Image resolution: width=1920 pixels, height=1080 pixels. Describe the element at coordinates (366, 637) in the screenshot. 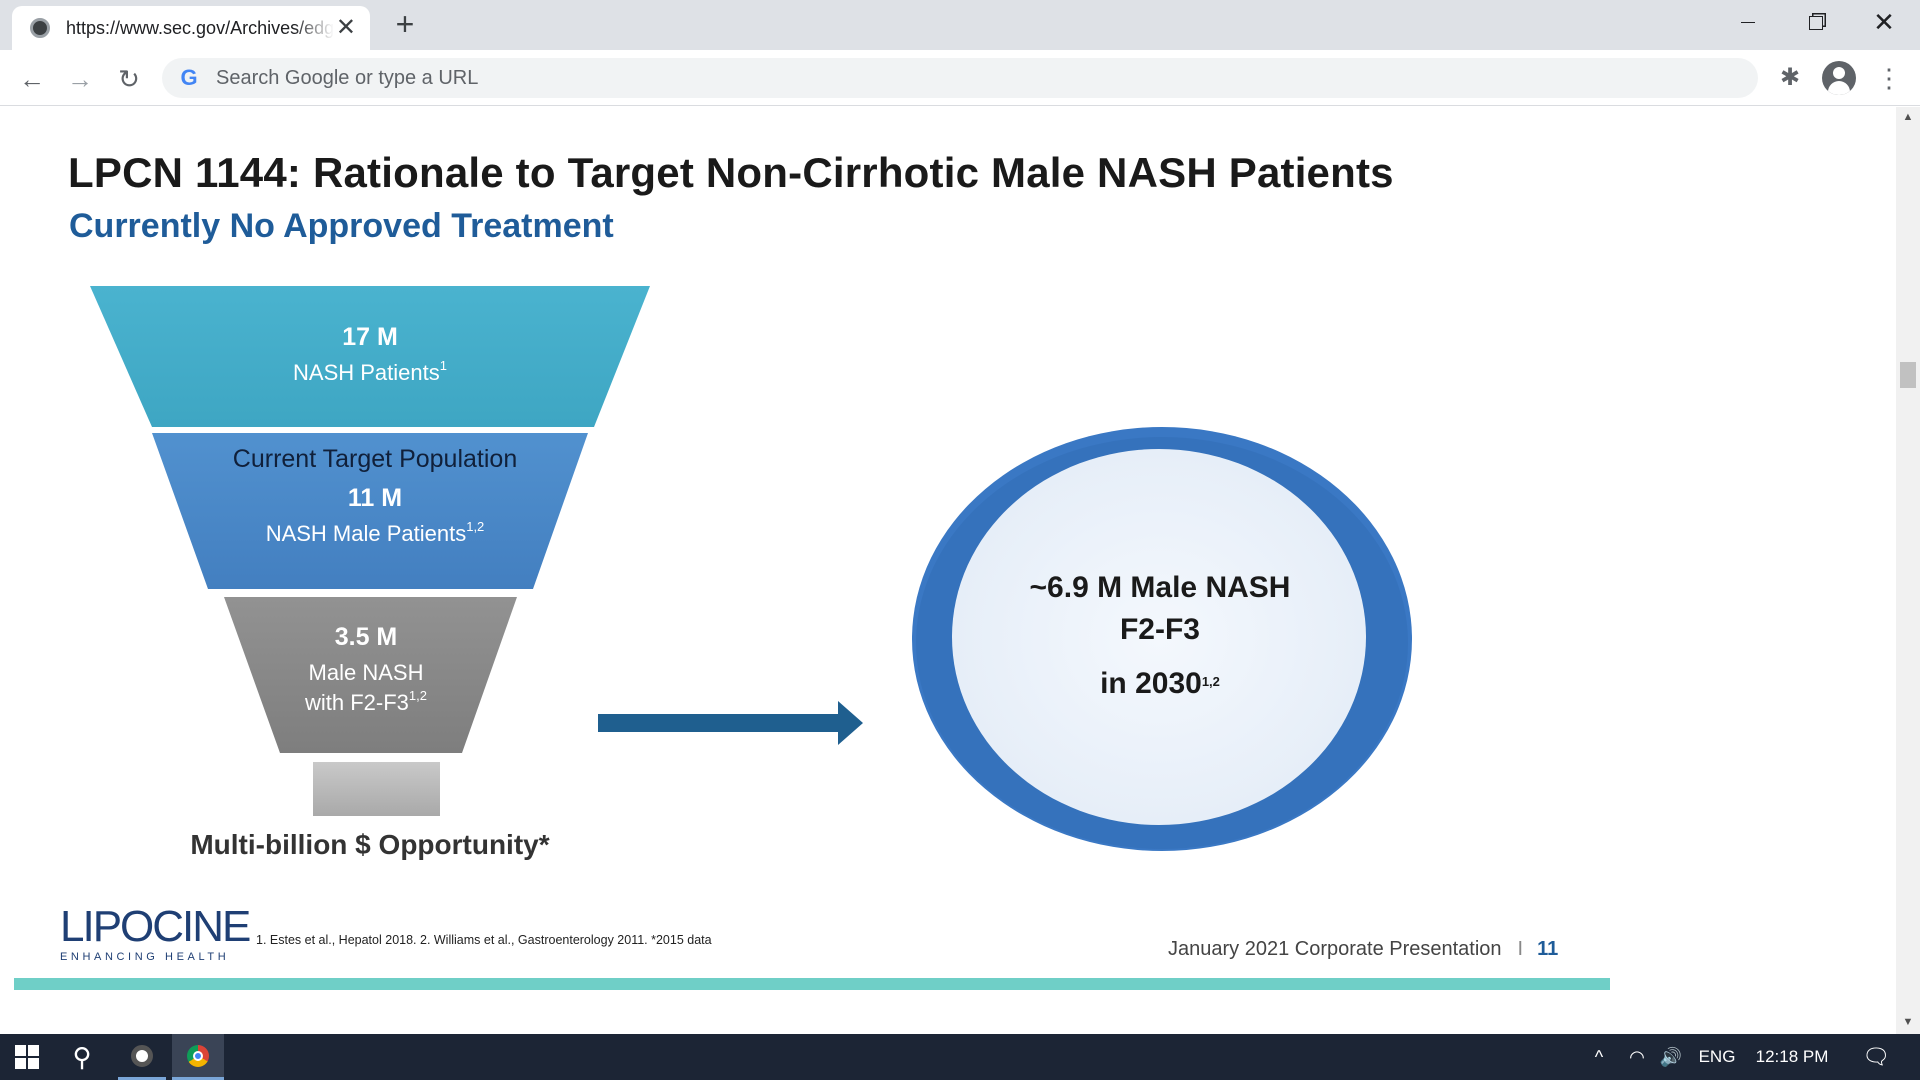

I see `tier-3-value: 3.5 M` at that location.